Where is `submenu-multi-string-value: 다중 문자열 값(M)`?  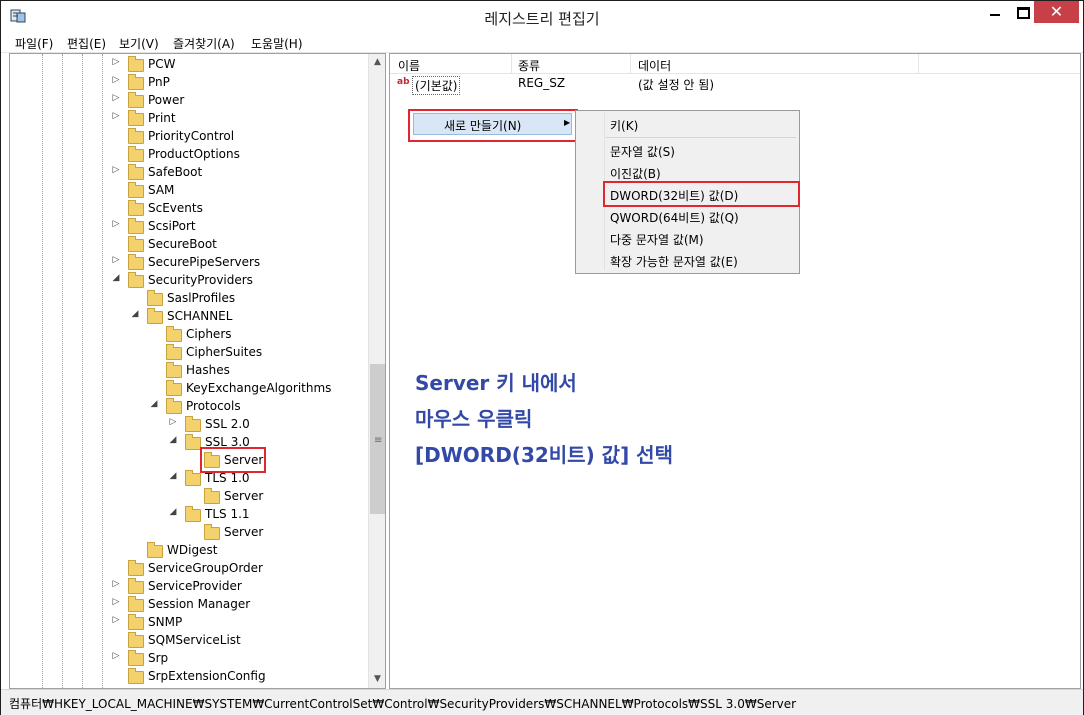 submenu-multi-string-value: 다중 문자열 값(M) is located at coordinates (657, 239).